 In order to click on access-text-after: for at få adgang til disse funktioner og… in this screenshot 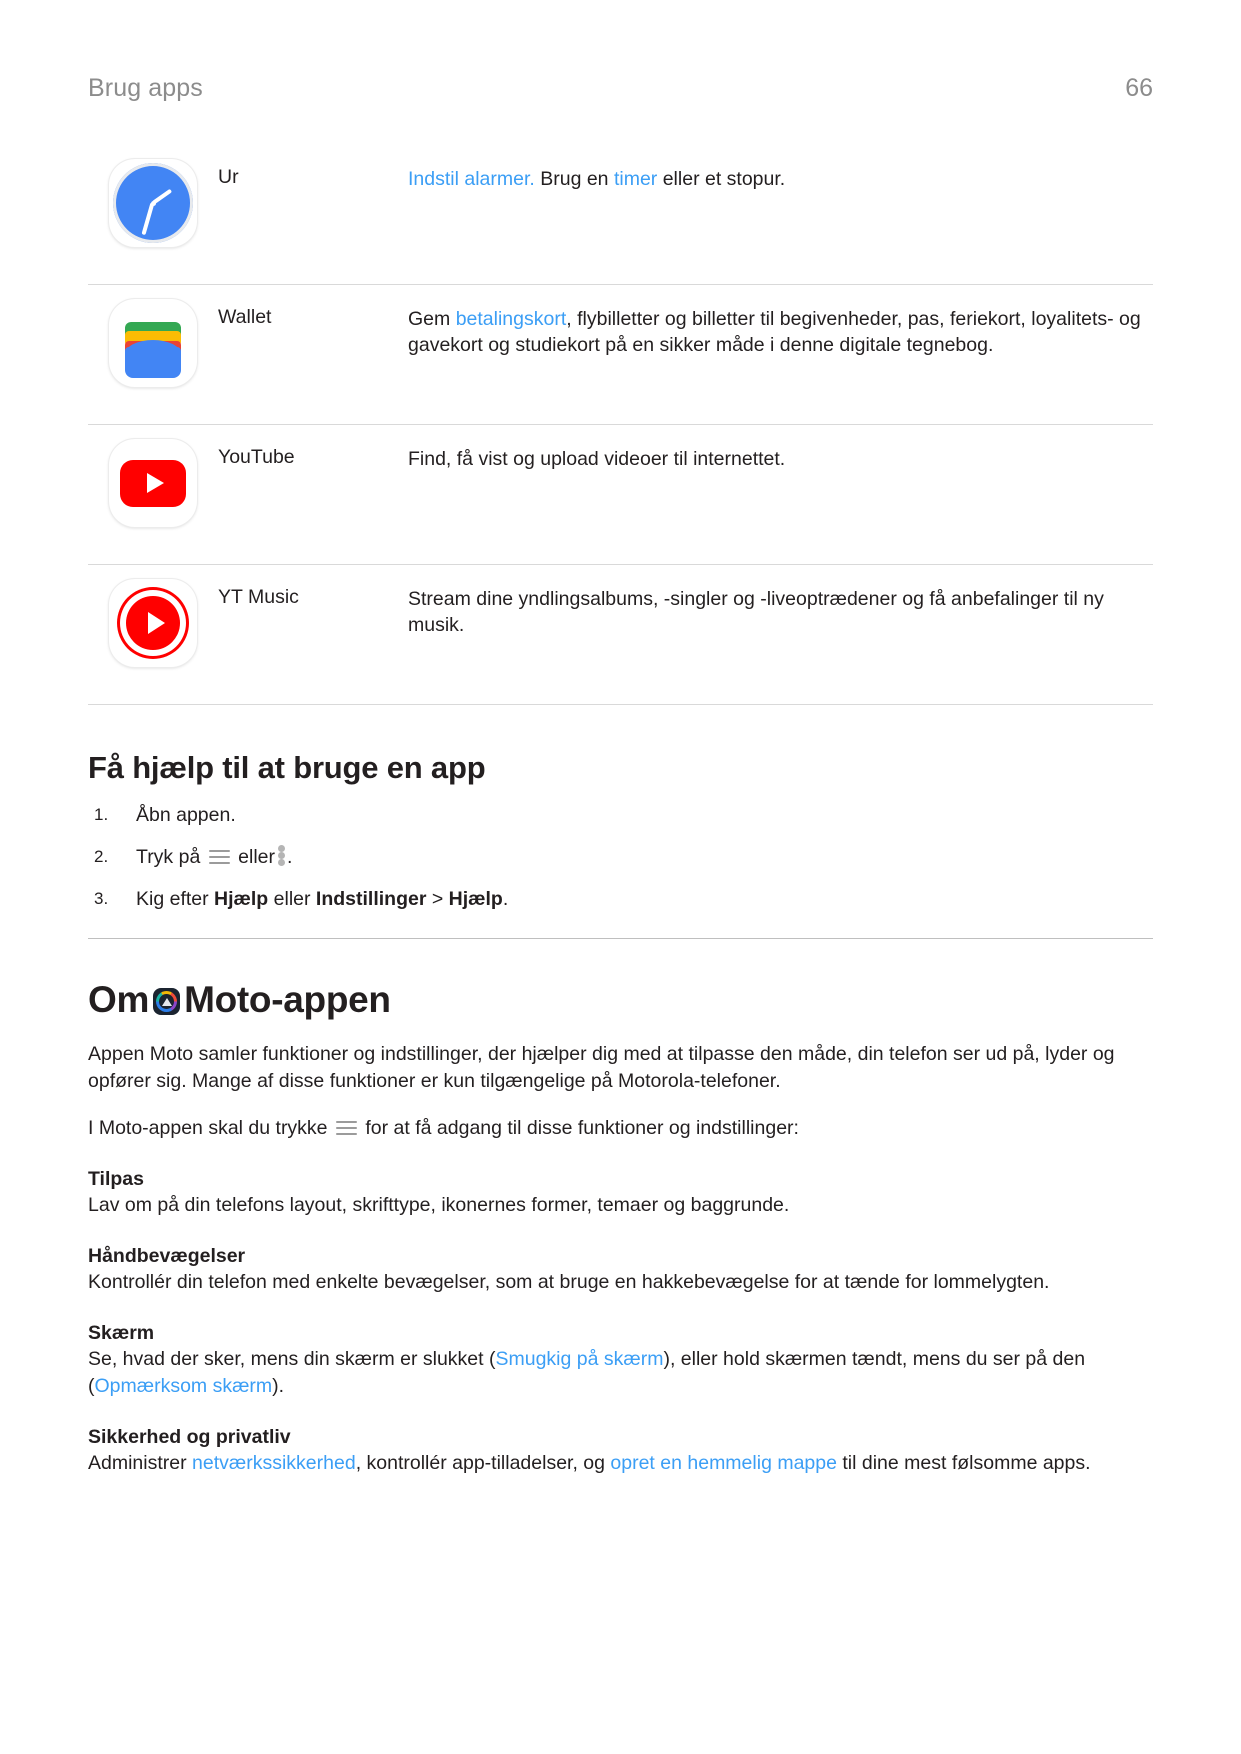, I will do `click(579, 1128)`.